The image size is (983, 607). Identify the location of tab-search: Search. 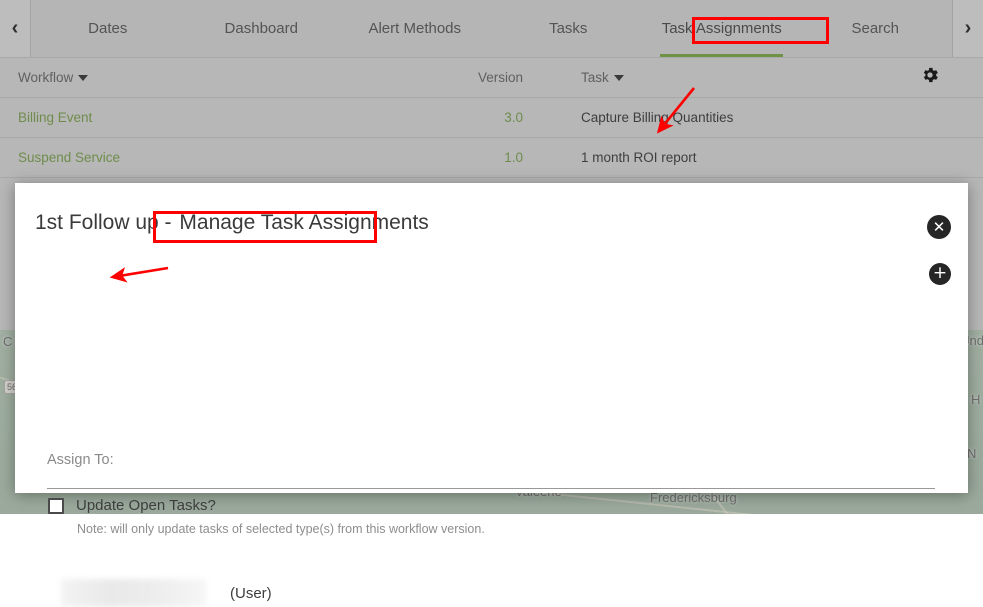
(876, 28).